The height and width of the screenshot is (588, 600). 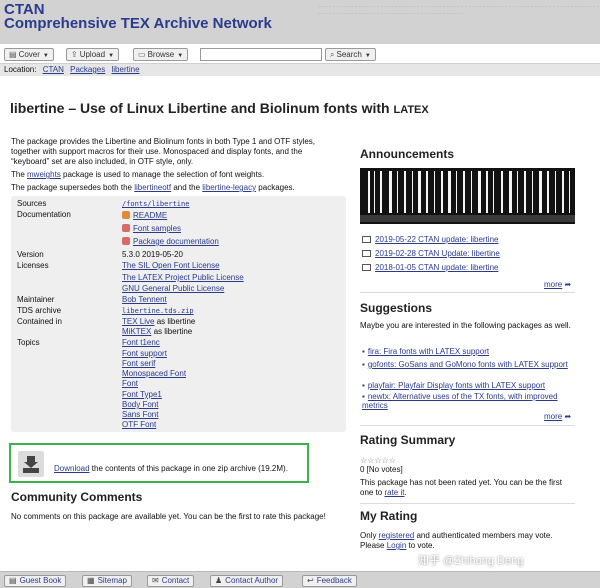 I want to click on contact-button: ✉ Contact, so click(x=171, y=581).